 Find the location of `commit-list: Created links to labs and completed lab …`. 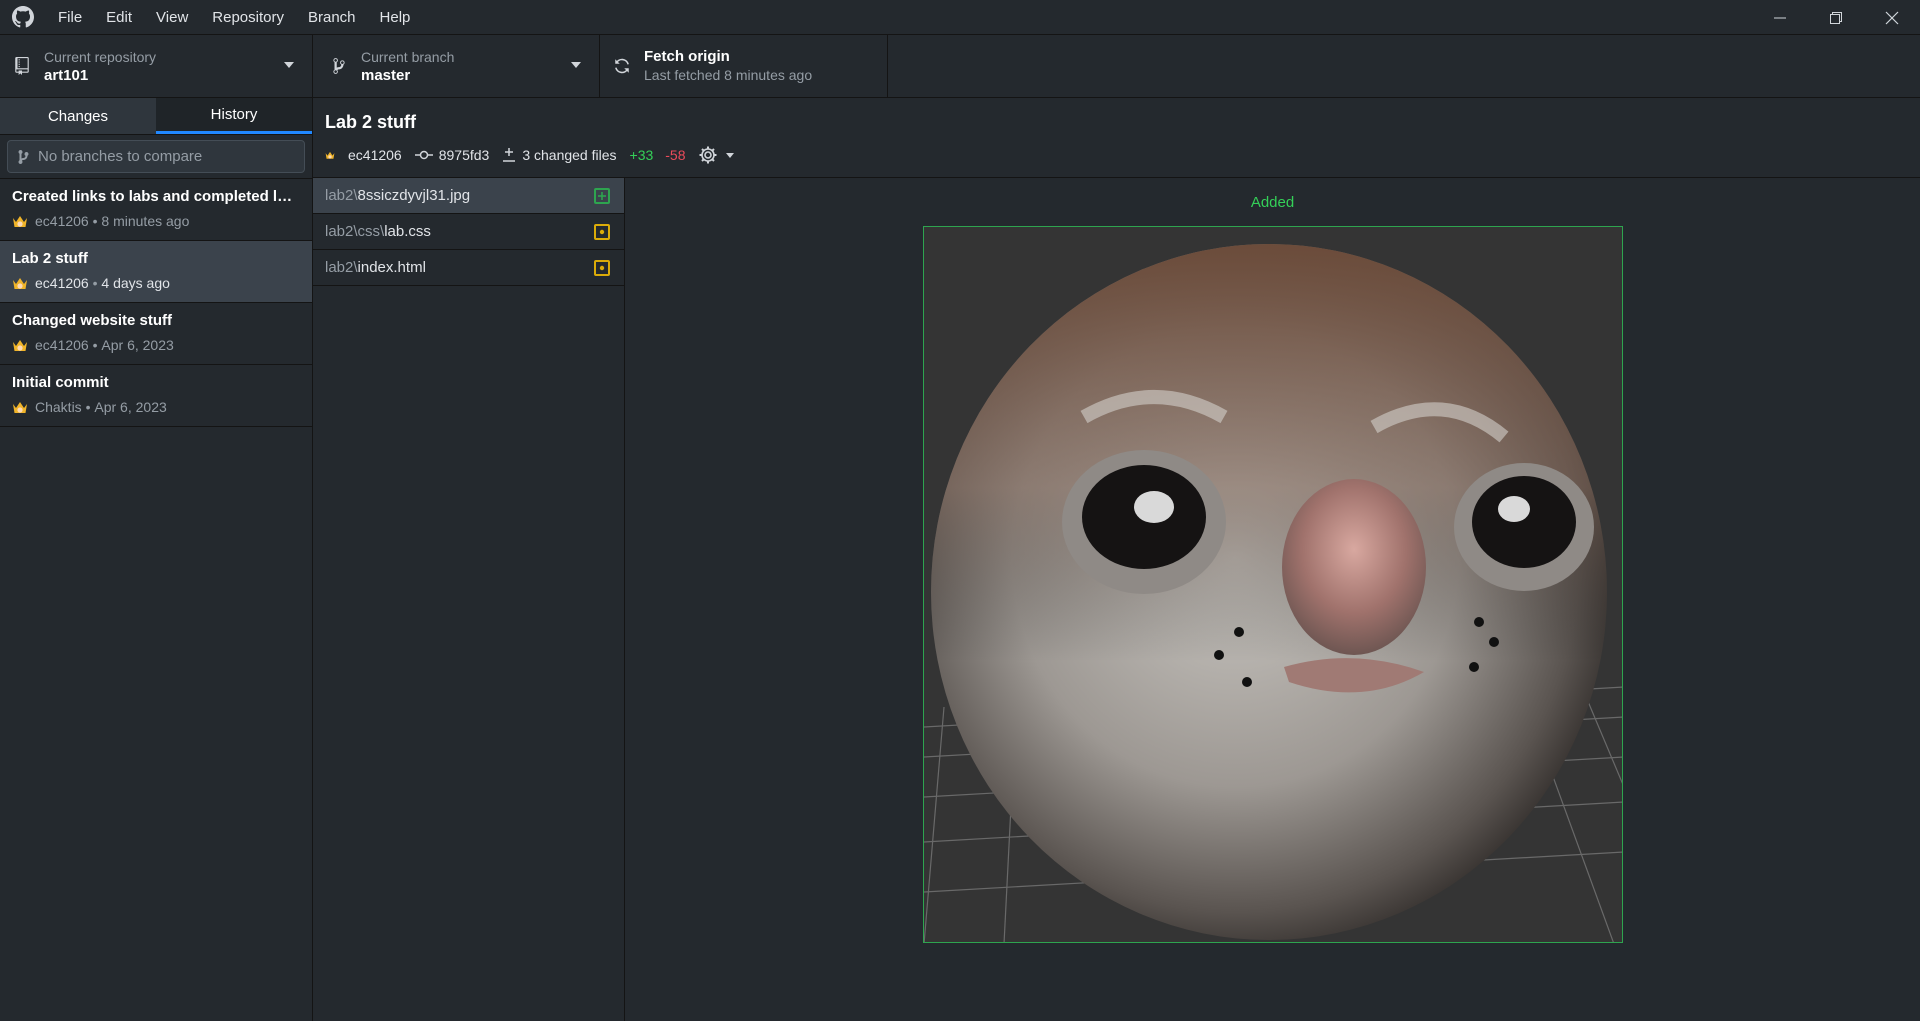

commit-list: Created links to labs and completed lab … is located at coordinates (156, 302).